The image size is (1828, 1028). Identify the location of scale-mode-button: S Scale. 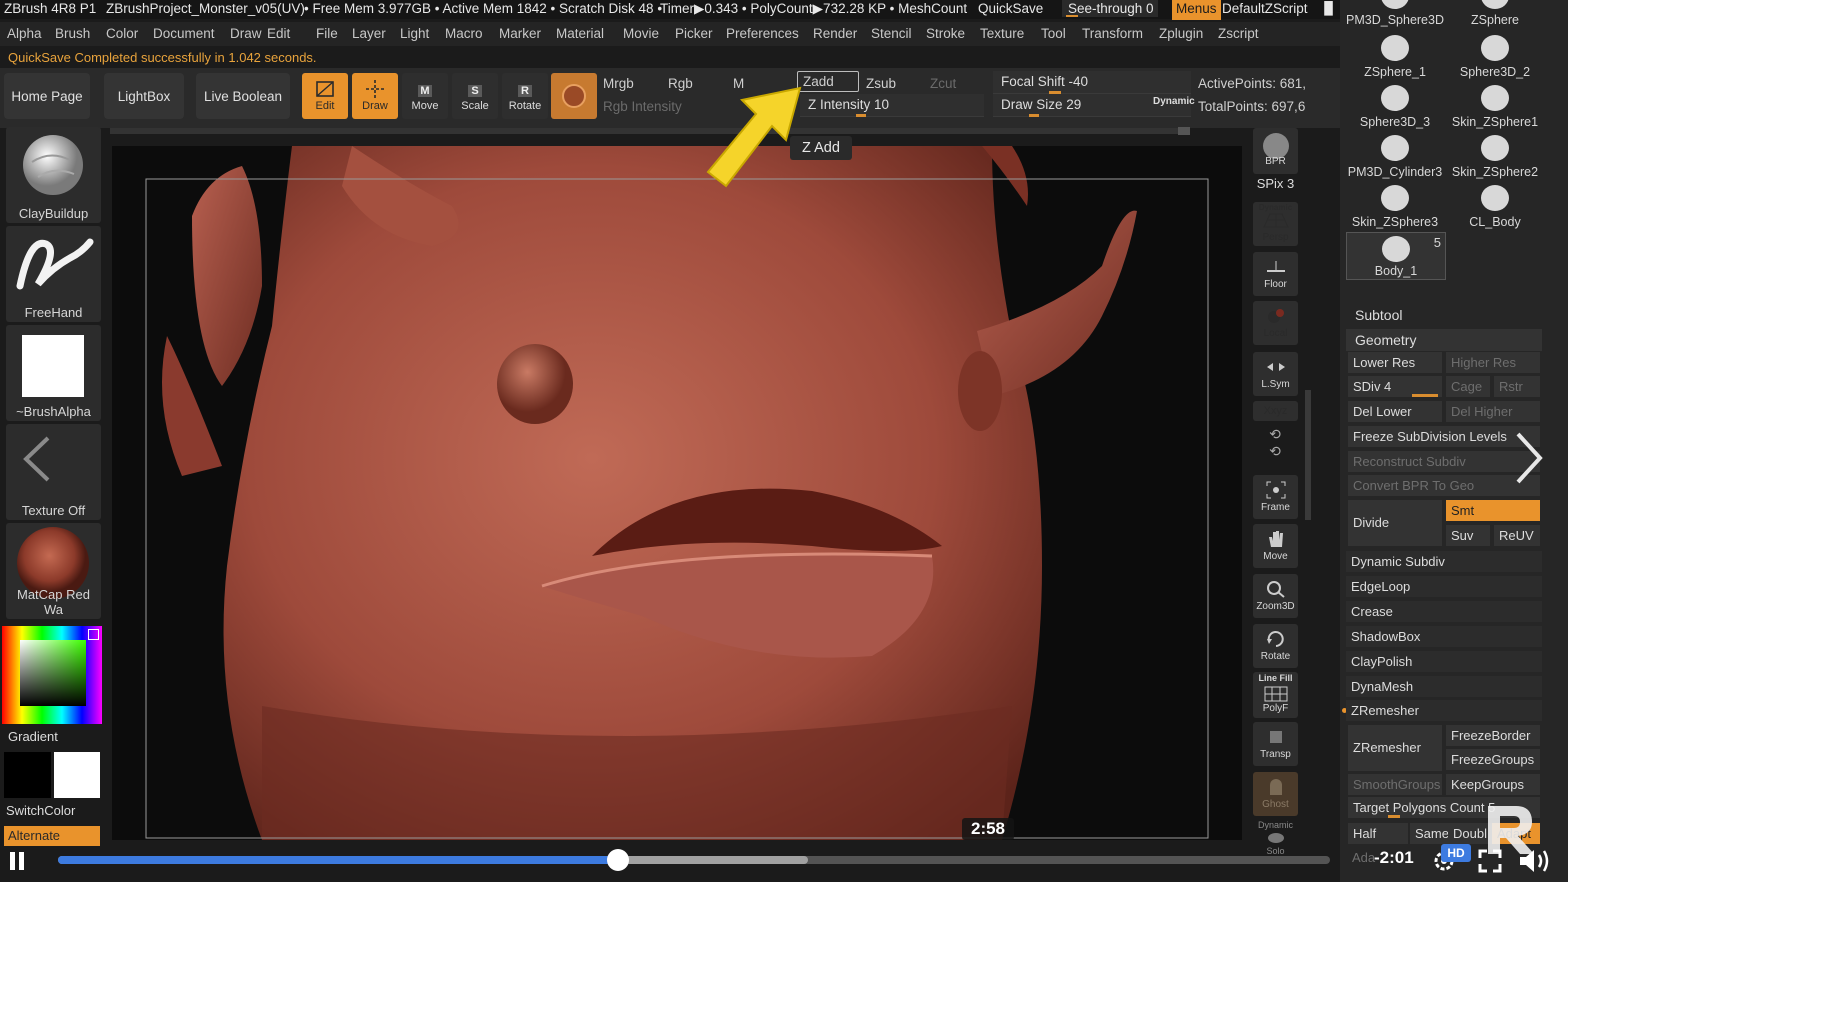
(475, 96).